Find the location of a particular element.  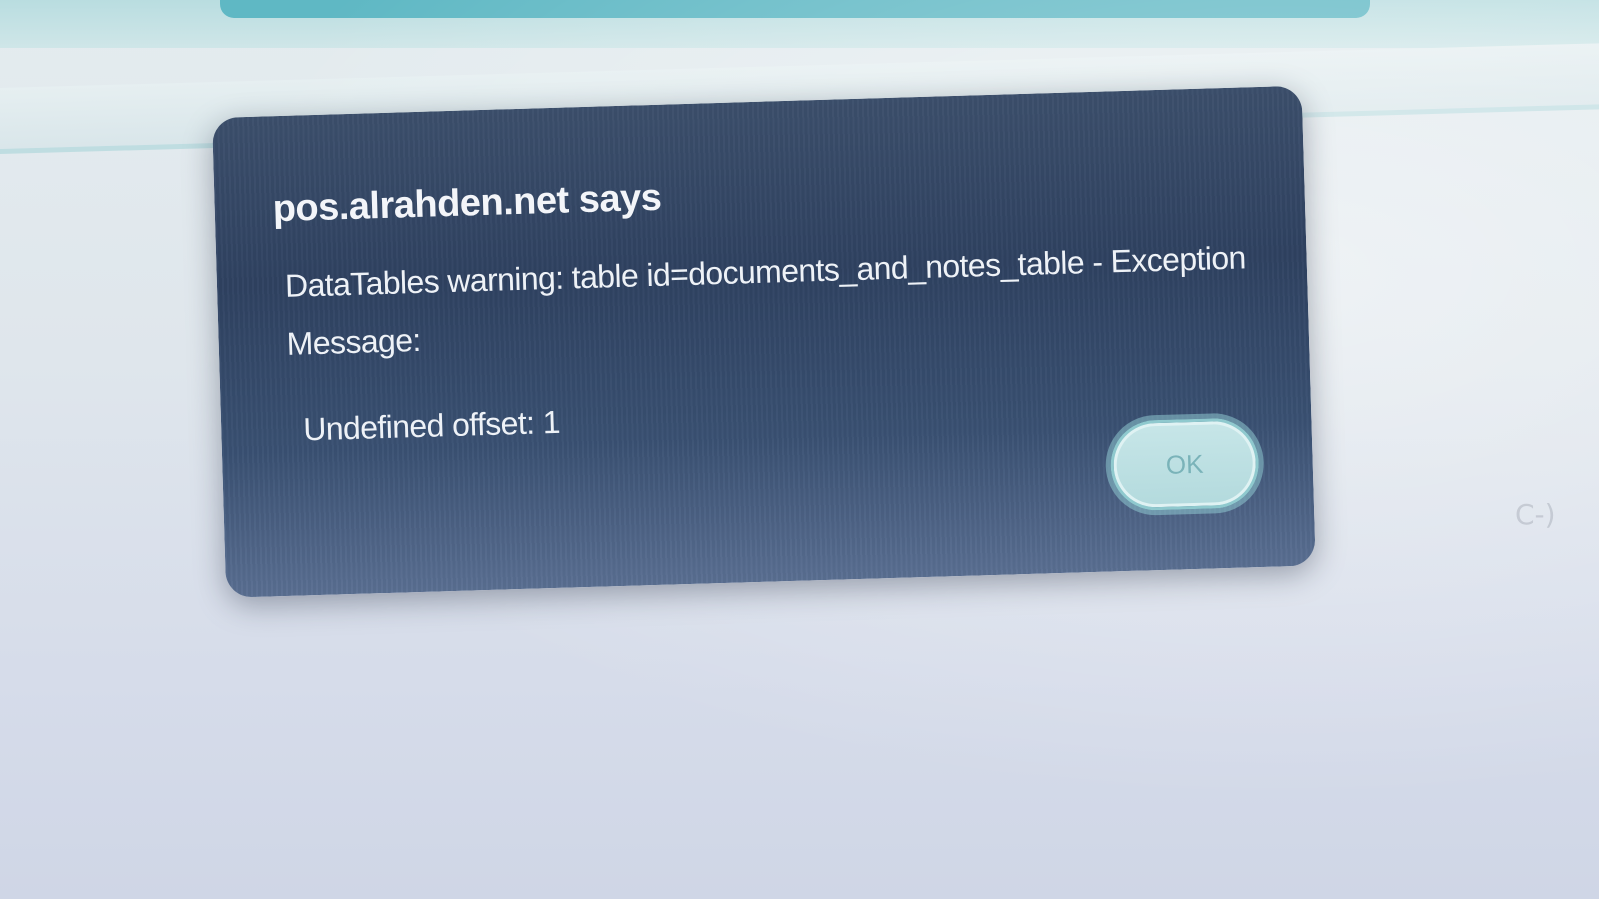

dialog-message-line: Undefined offset: 1 is located at coordinates (431, 425).